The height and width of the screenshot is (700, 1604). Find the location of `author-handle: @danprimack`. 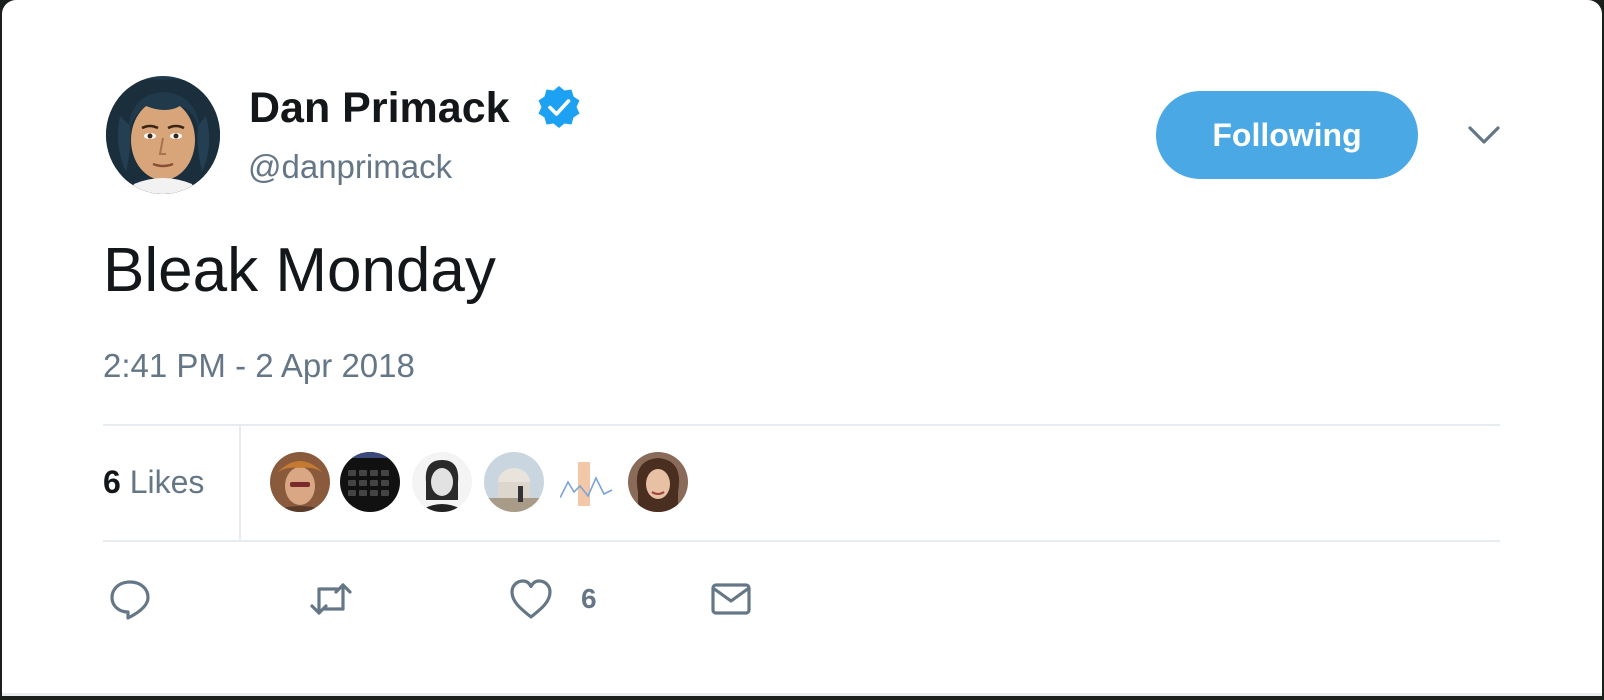

author-handle: @danprimack is located at coordinates (350, 167).